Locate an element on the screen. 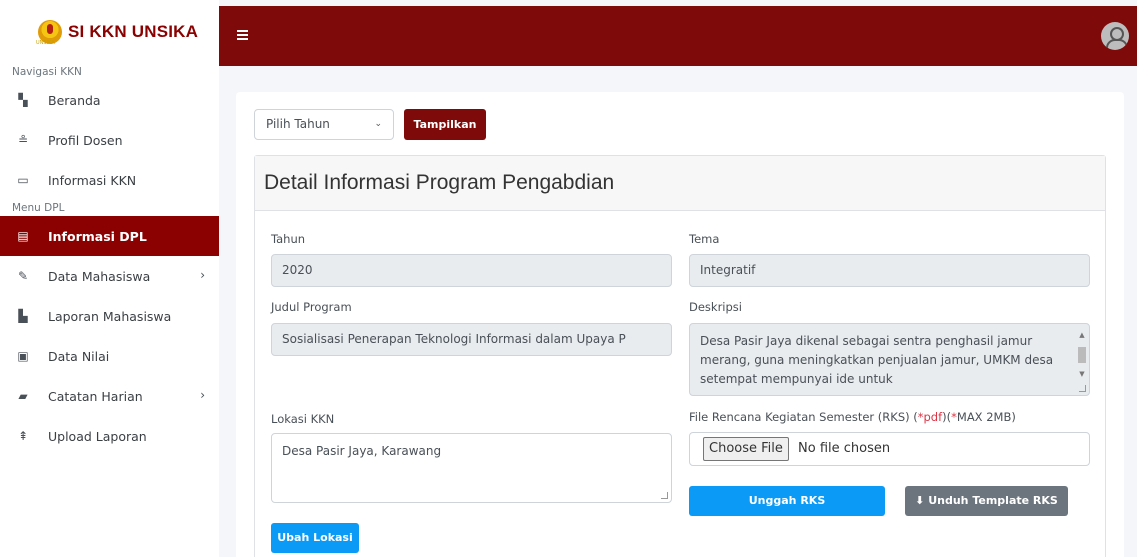  sidebar-item-informasi-dpl: ▤ Informasi DPL is located at coordinates (109, 236).